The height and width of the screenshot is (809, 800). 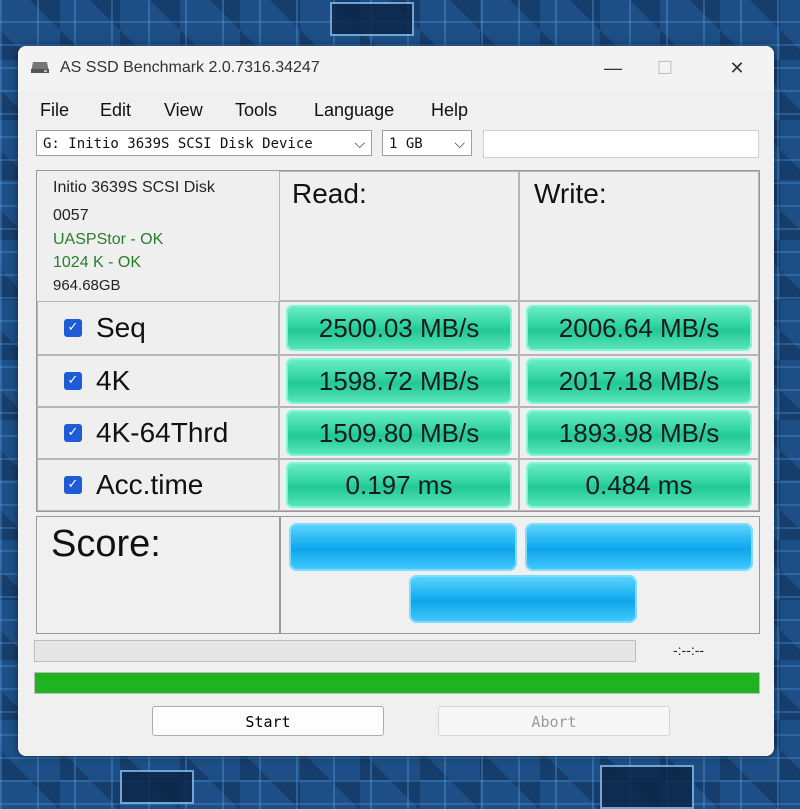 I want to click on minimize-button: —, so click(x=613, y=68).